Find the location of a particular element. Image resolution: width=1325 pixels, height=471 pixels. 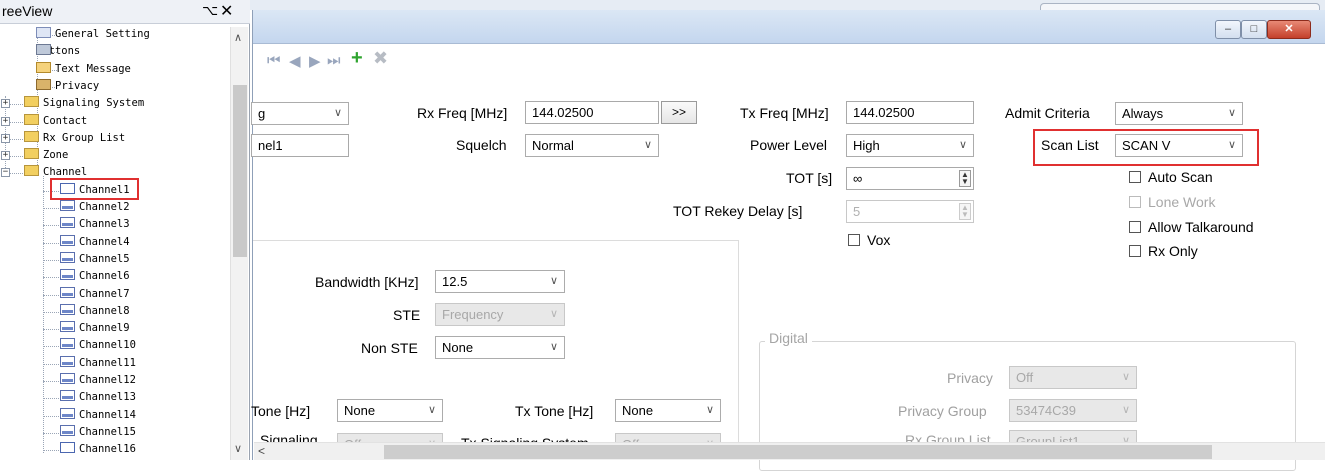

maximize-button: □ is located at coordinates (1254, 29).